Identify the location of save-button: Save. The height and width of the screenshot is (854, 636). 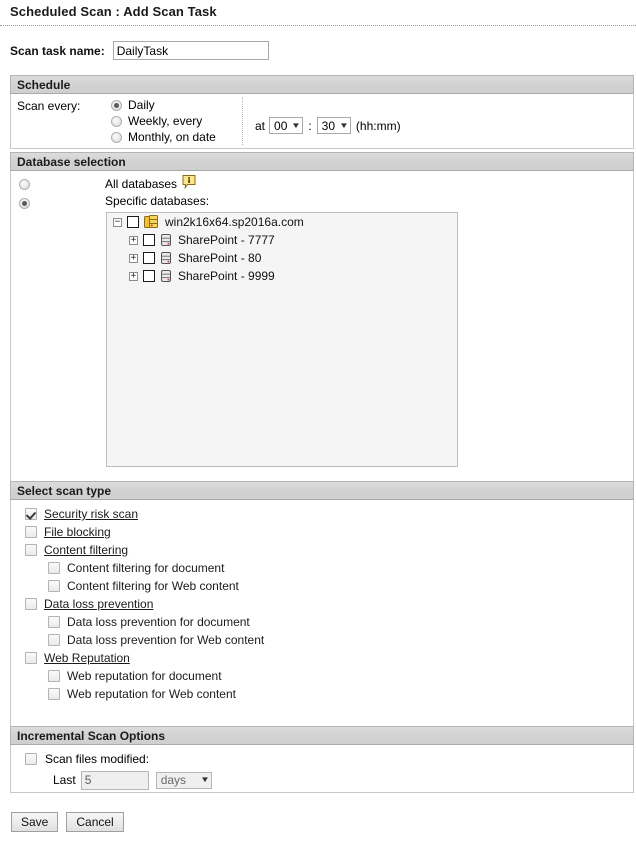
(35, 822).